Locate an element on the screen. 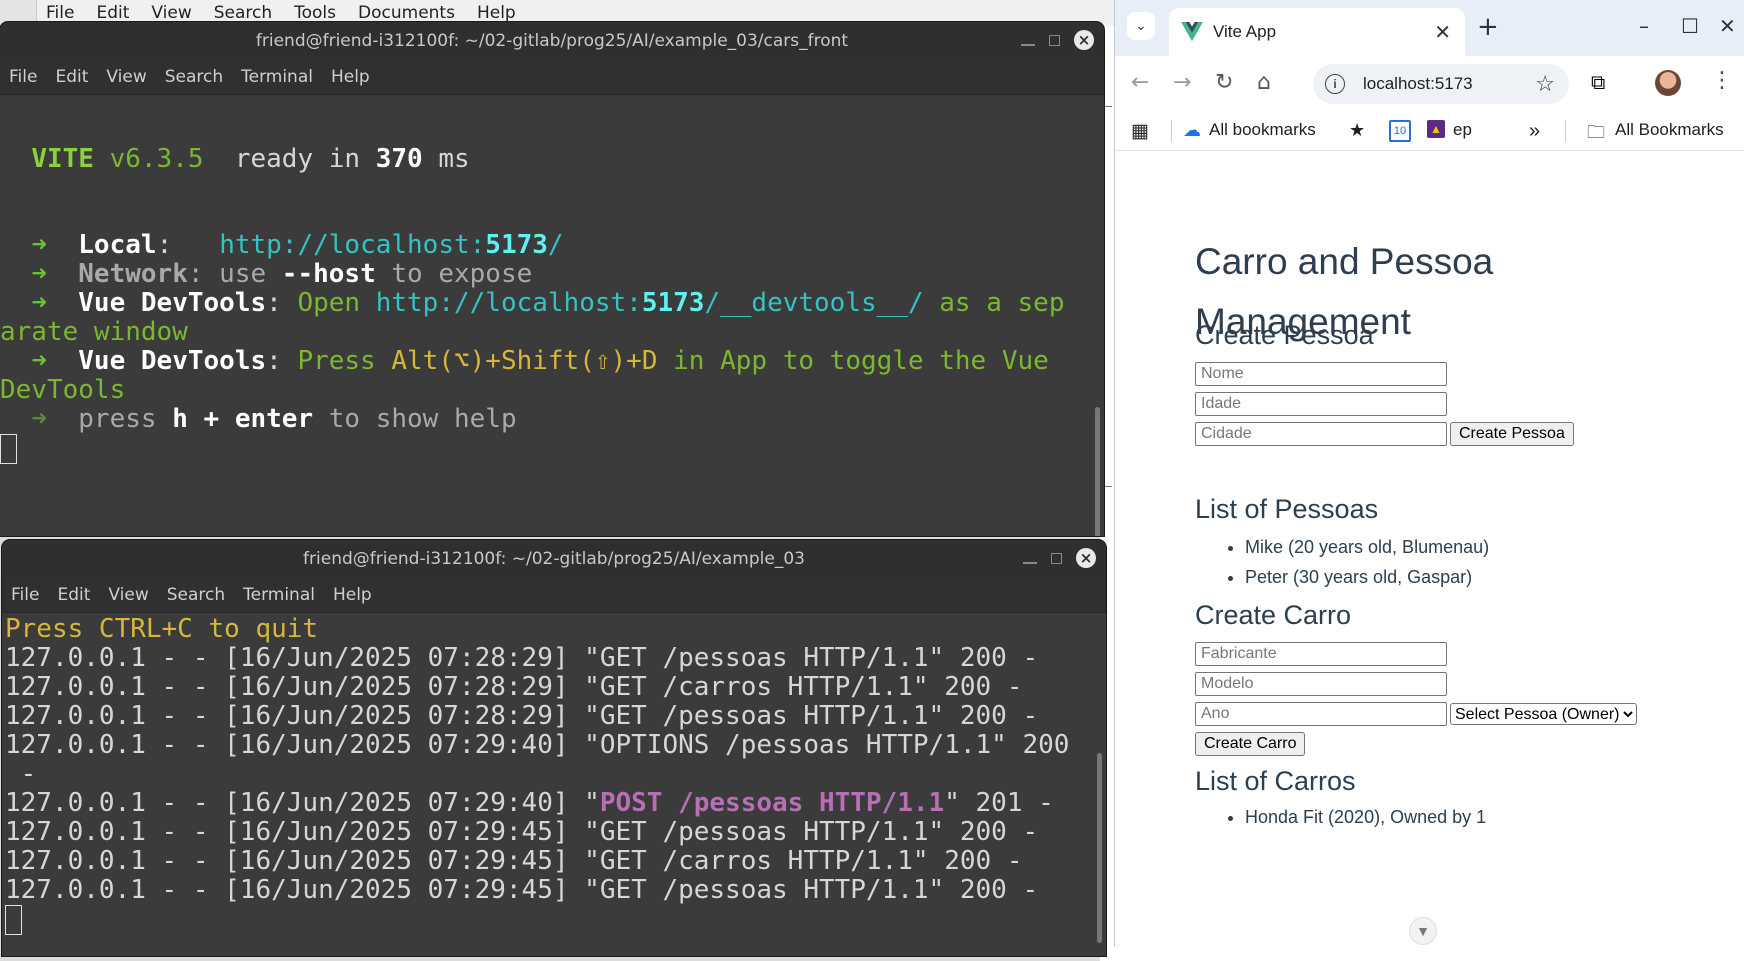  tab-vite-app: Vite App ✕ is located at coordinates (1317, 32).